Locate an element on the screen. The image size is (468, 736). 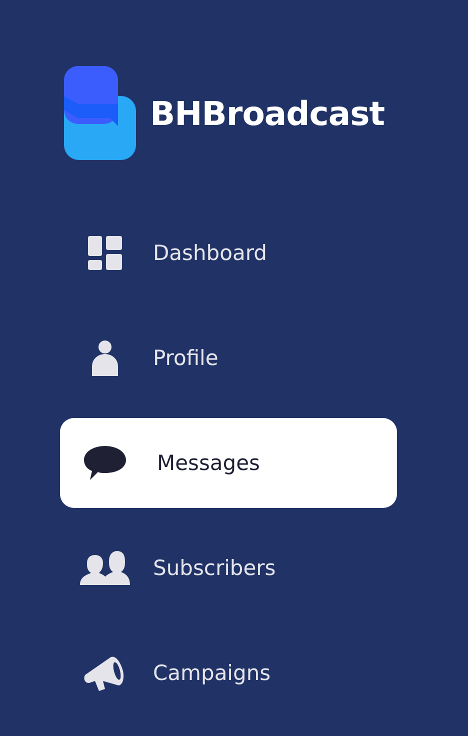
person-icon is located at coordinates (105, 358).